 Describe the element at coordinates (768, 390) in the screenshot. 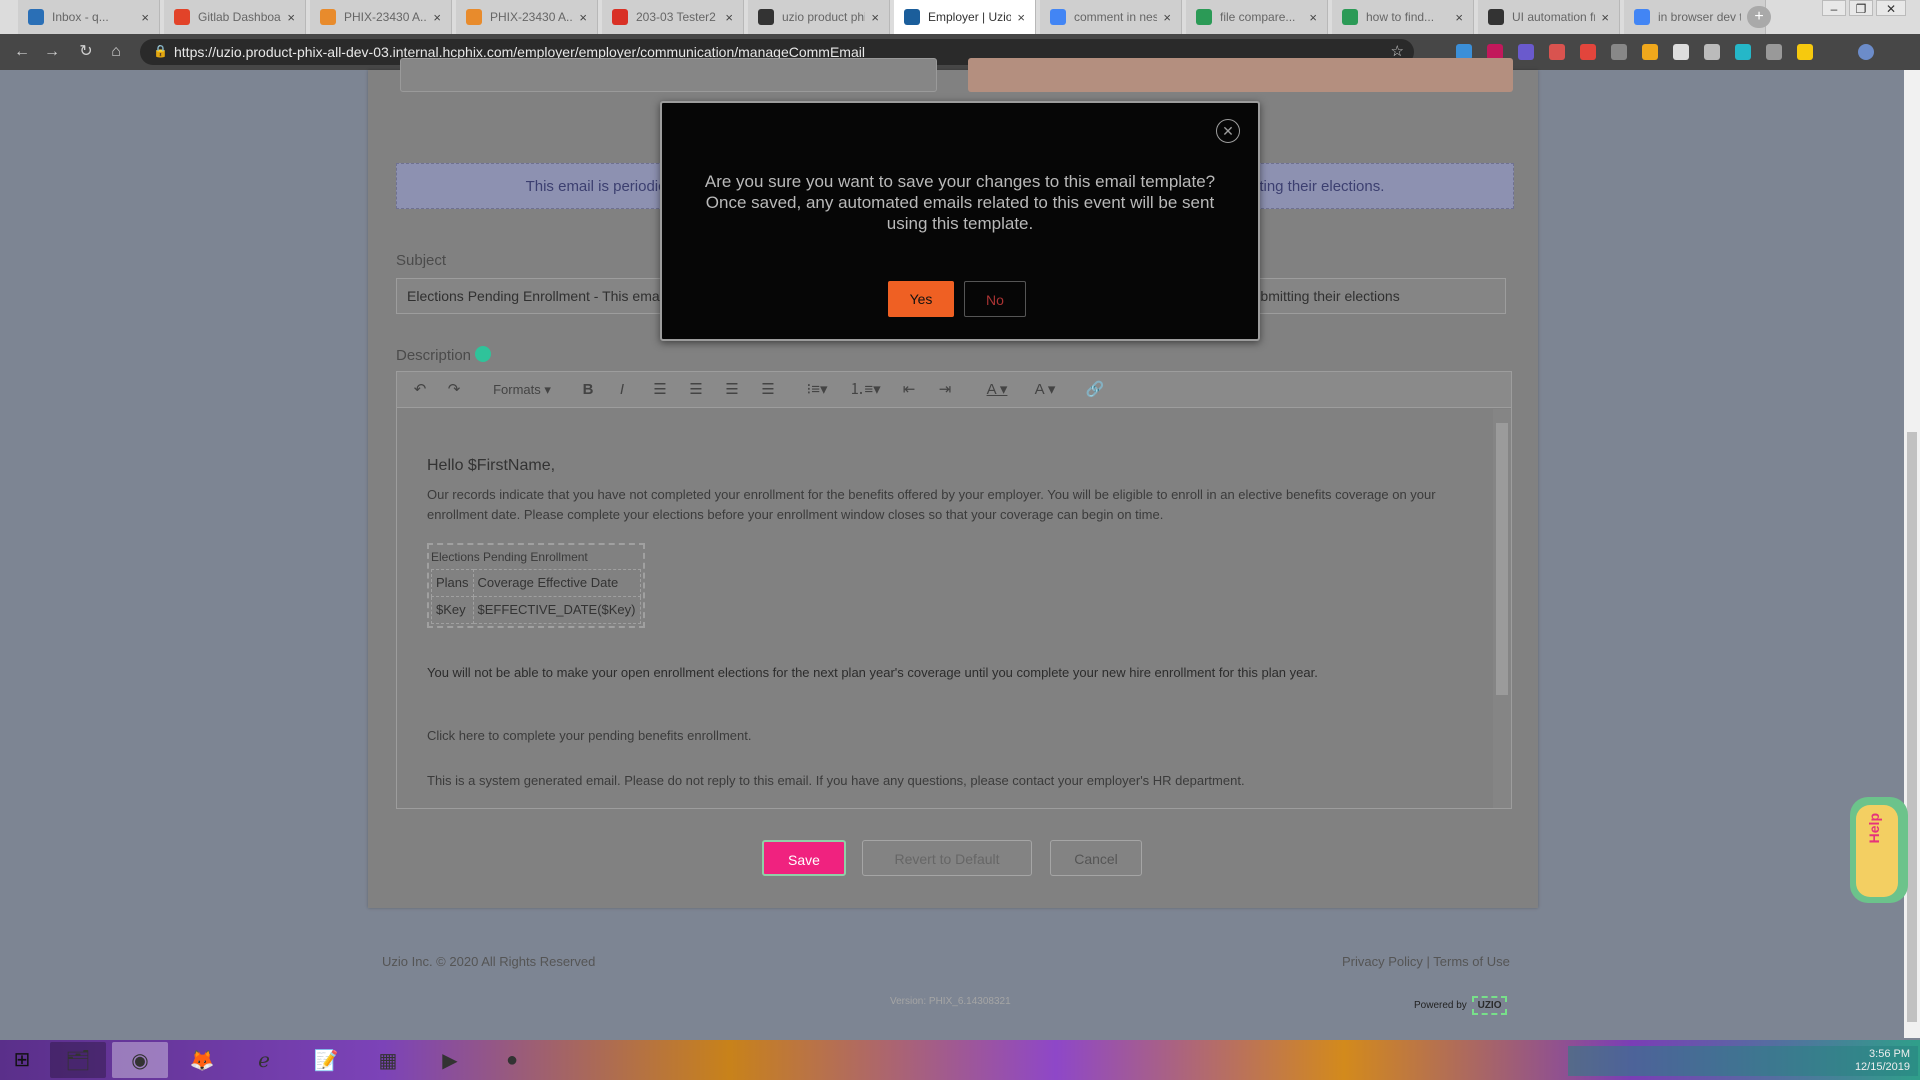

I see `align-justify-icon: ☰` at that location.